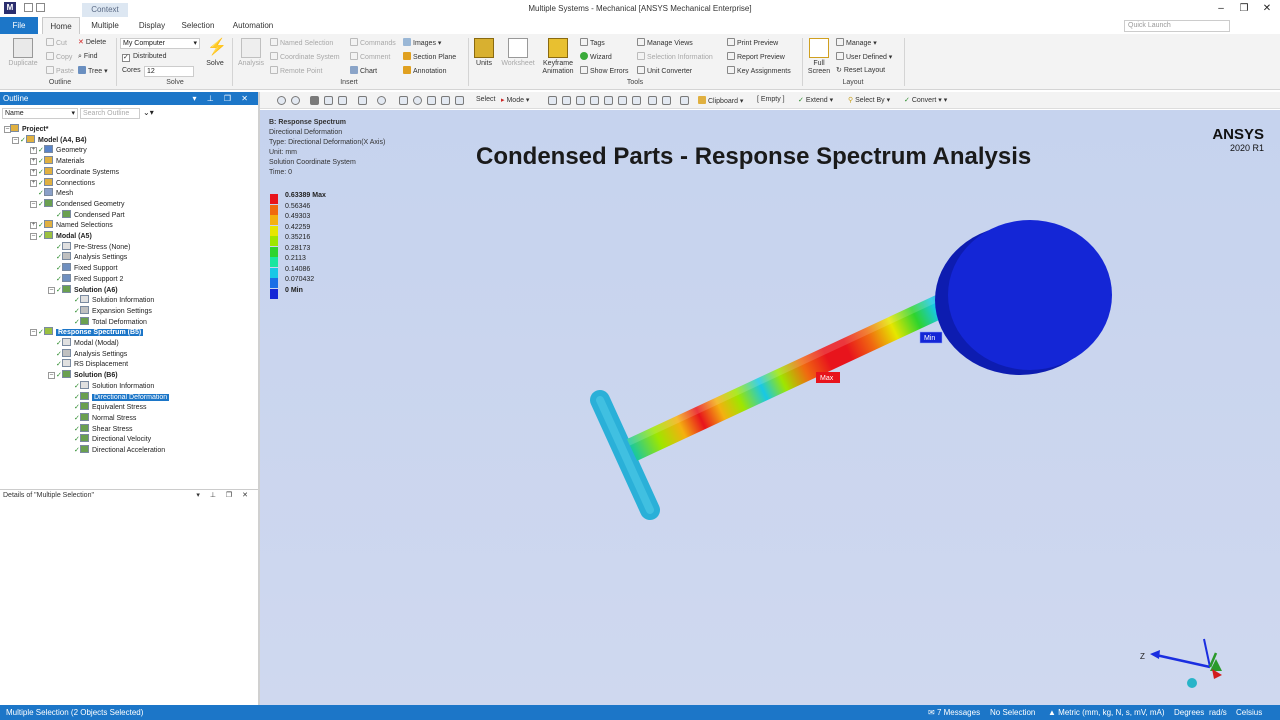 The width and height of the screenshot is (1280, 720). Describe the element at coordinates (342, 100) in the screenshot. I see `edges-icon` at that location.